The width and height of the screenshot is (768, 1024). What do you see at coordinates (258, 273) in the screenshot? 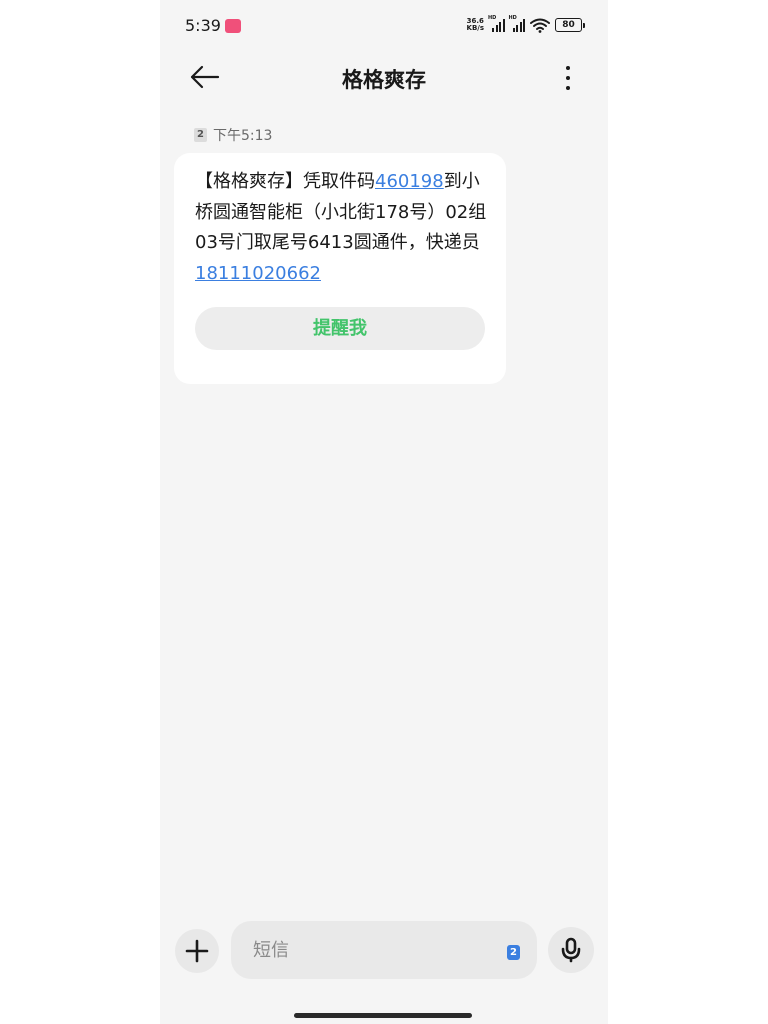
I see `courier-phone-link: 18111020662` at bounding box center [258, 273].